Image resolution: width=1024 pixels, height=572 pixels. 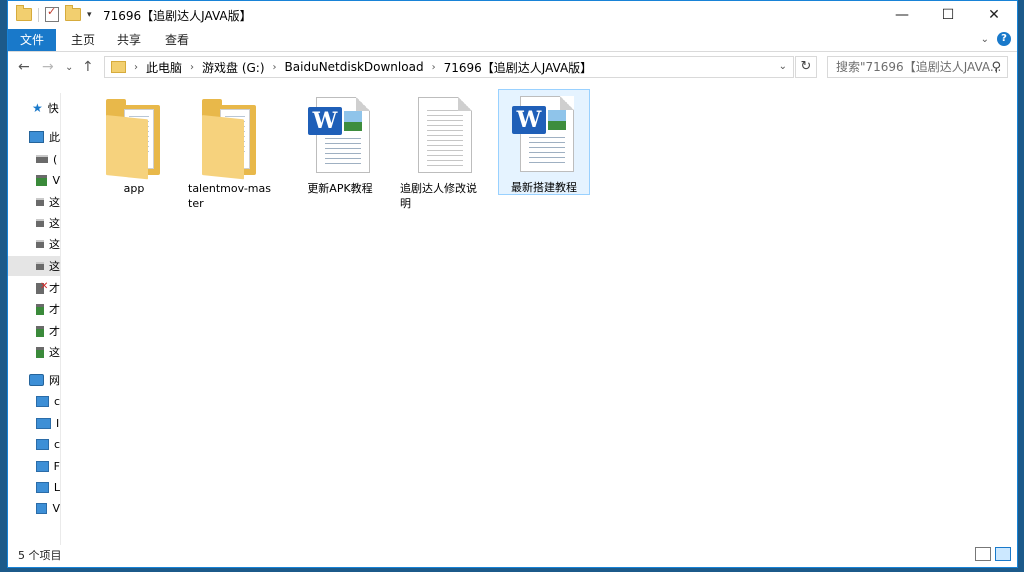 What do you see at coordinates (56, 508) in the screenshot?
I see `nav-item-label: V` at bounding box center [56, 508].